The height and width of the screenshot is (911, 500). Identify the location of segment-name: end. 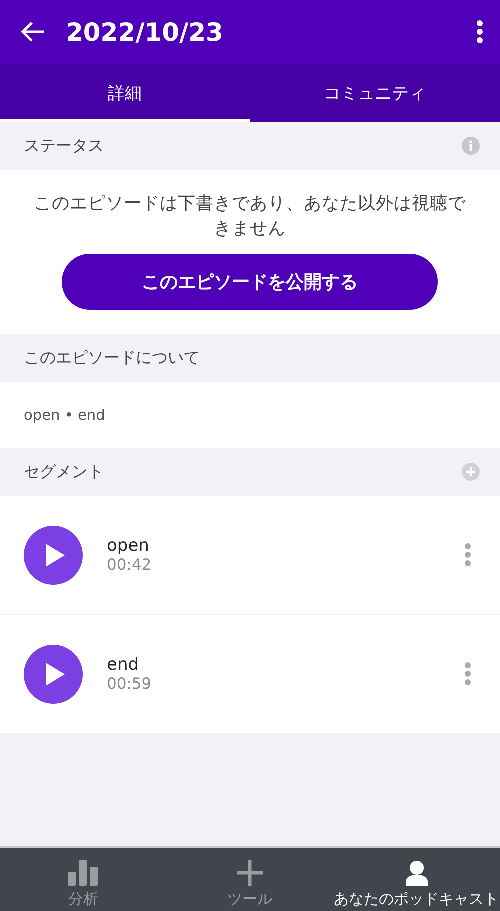
(123, 665).